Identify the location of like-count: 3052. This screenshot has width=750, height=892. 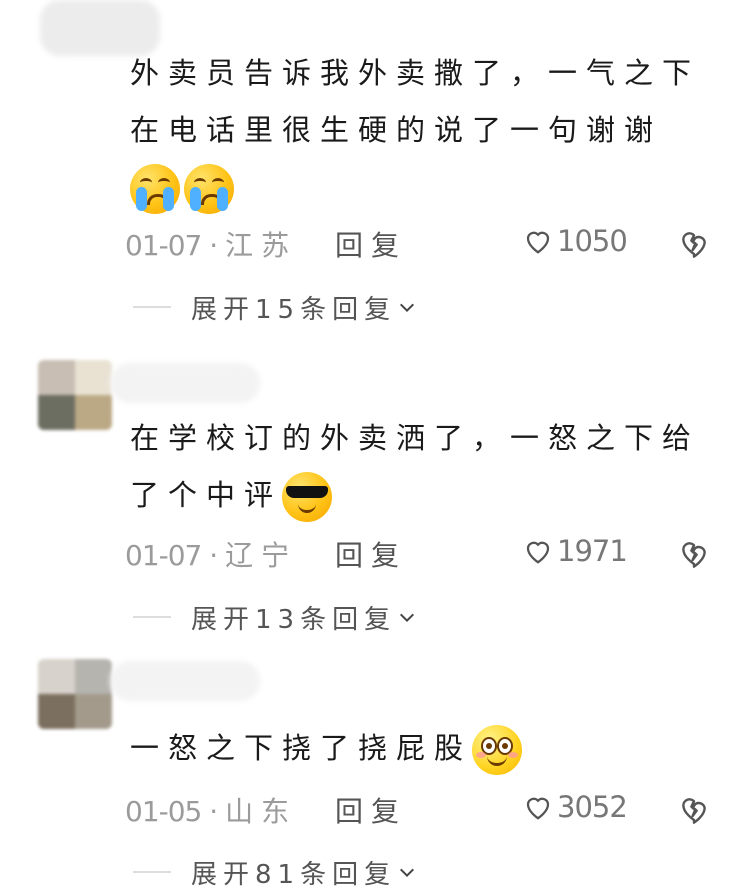
(592, 807).